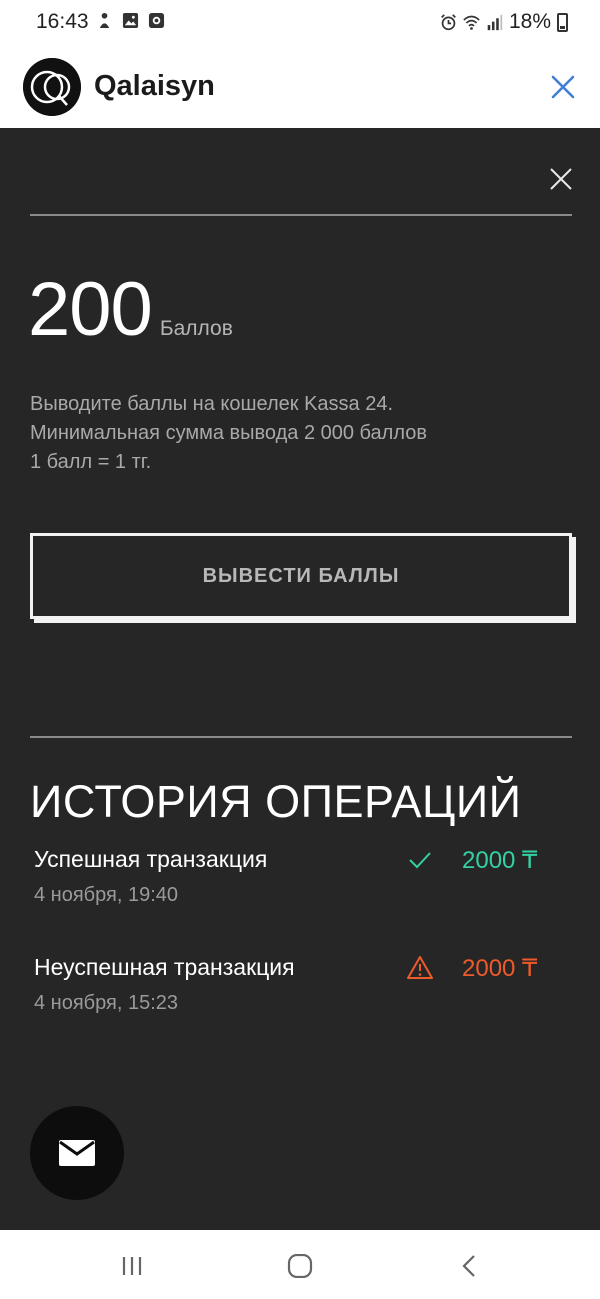  Describe the element at coordinates (164, 967) in the screenshot. I see `transaction-title: Неуспешная транзакция` at that location.